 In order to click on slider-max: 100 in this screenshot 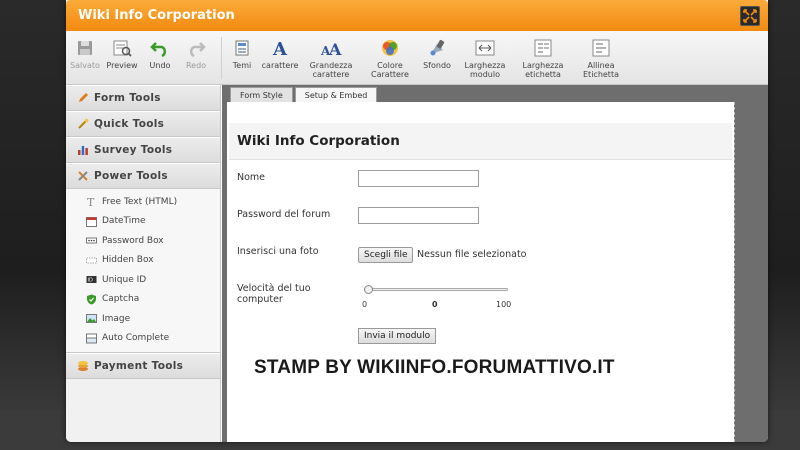, I will do `click(504, 304)`.